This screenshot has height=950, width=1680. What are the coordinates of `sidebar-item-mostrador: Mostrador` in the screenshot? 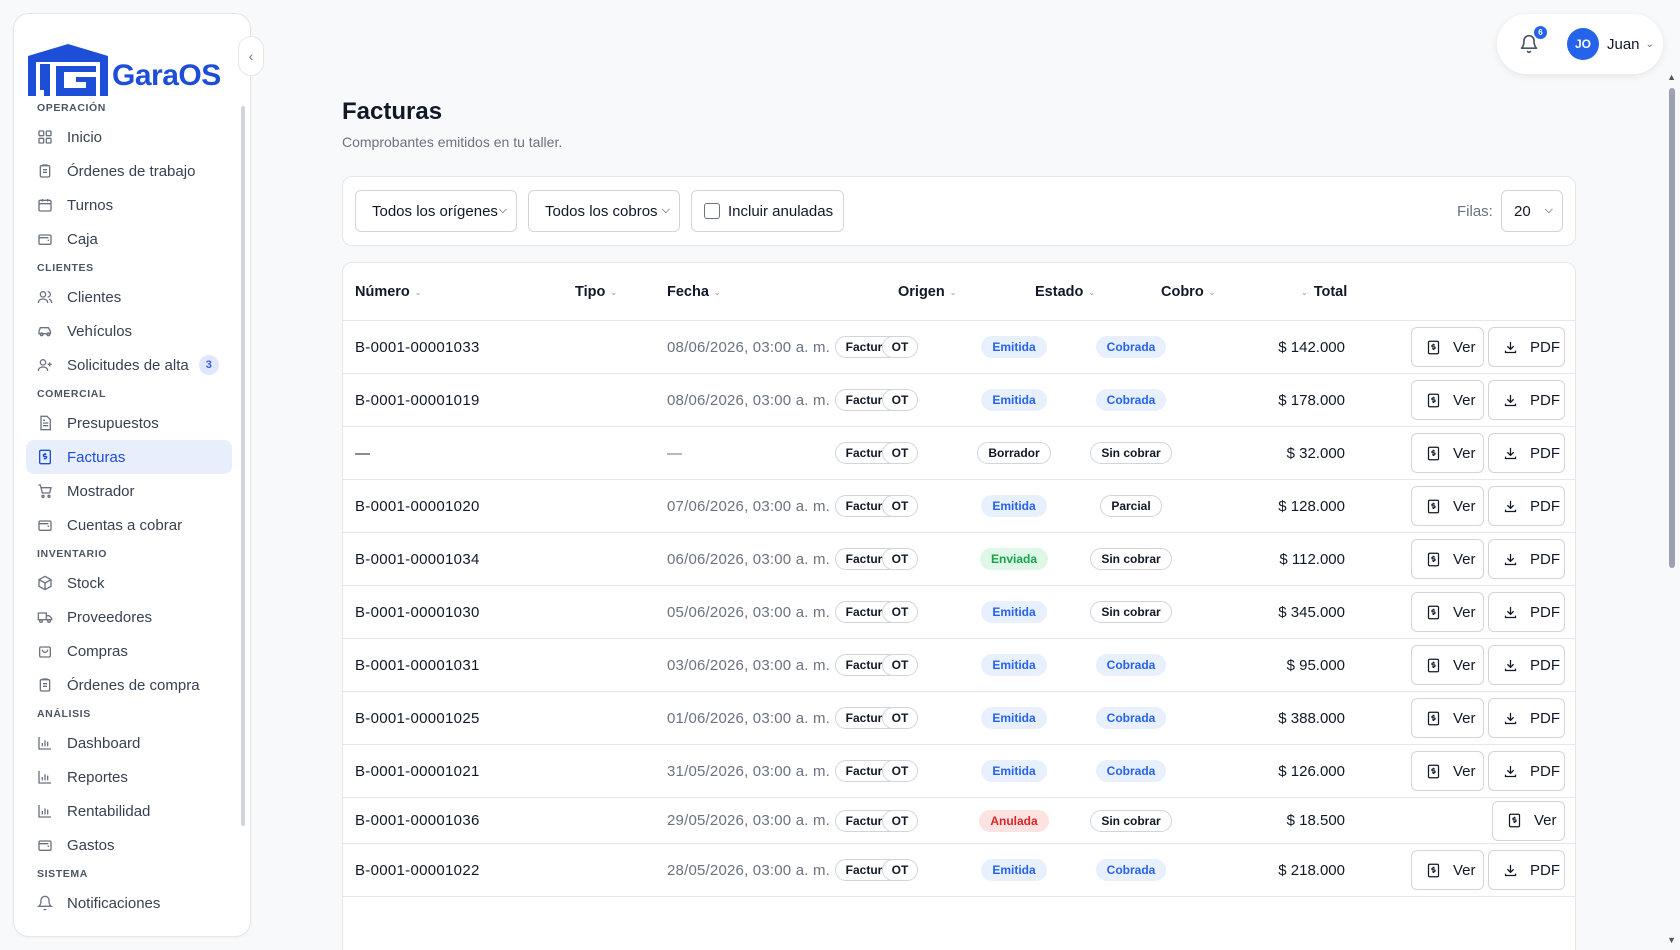 It's located at (129, 491).